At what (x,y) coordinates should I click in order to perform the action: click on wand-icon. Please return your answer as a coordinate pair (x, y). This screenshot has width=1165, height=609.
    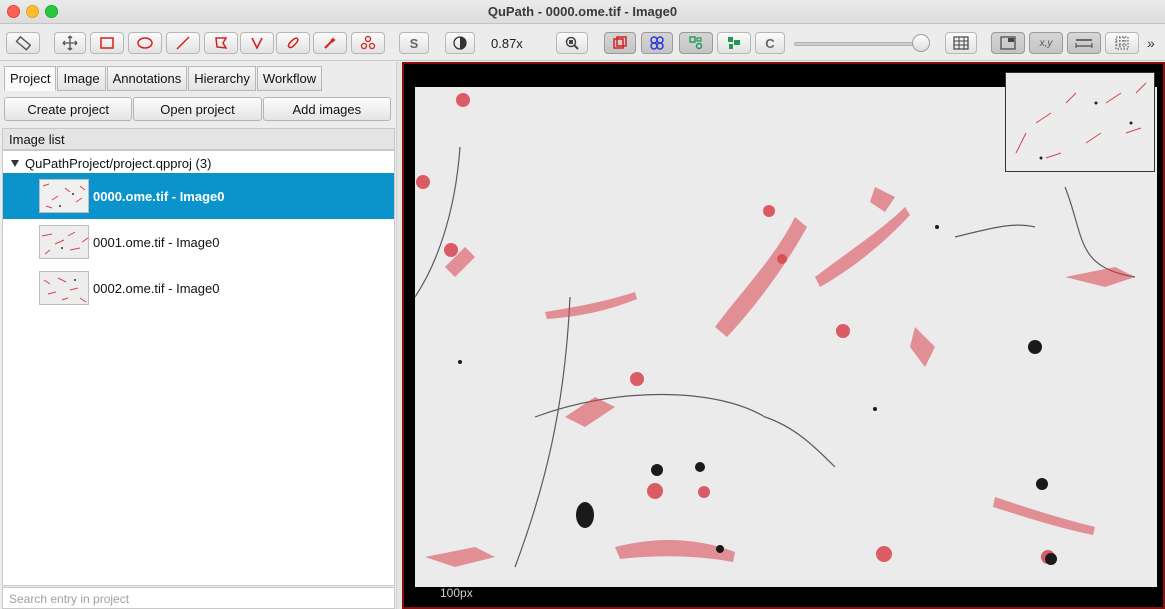
    Looking at the image, I should click on (330, 43).